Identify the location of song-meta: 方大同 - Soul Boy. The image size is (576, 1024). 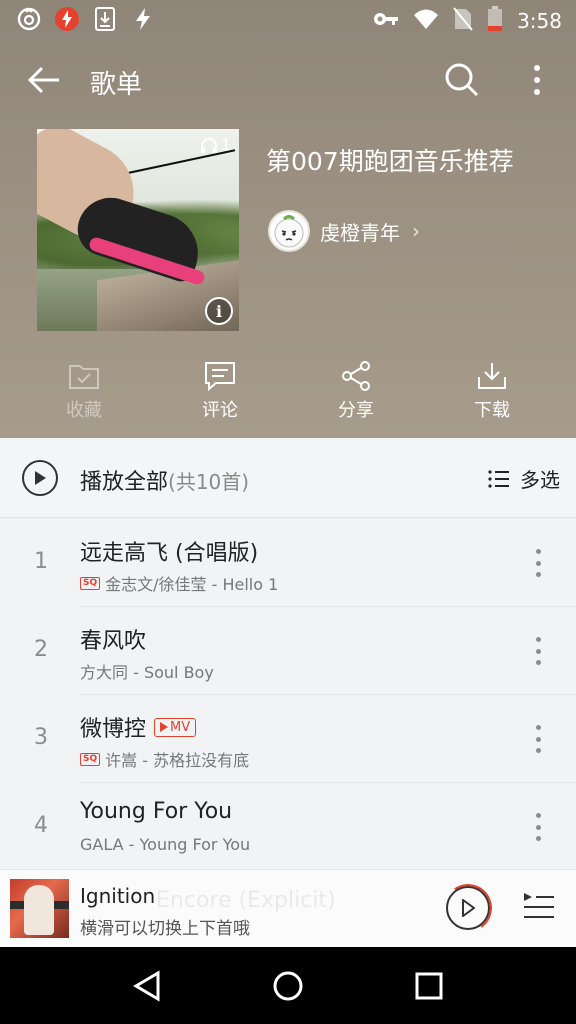
(147, 671).